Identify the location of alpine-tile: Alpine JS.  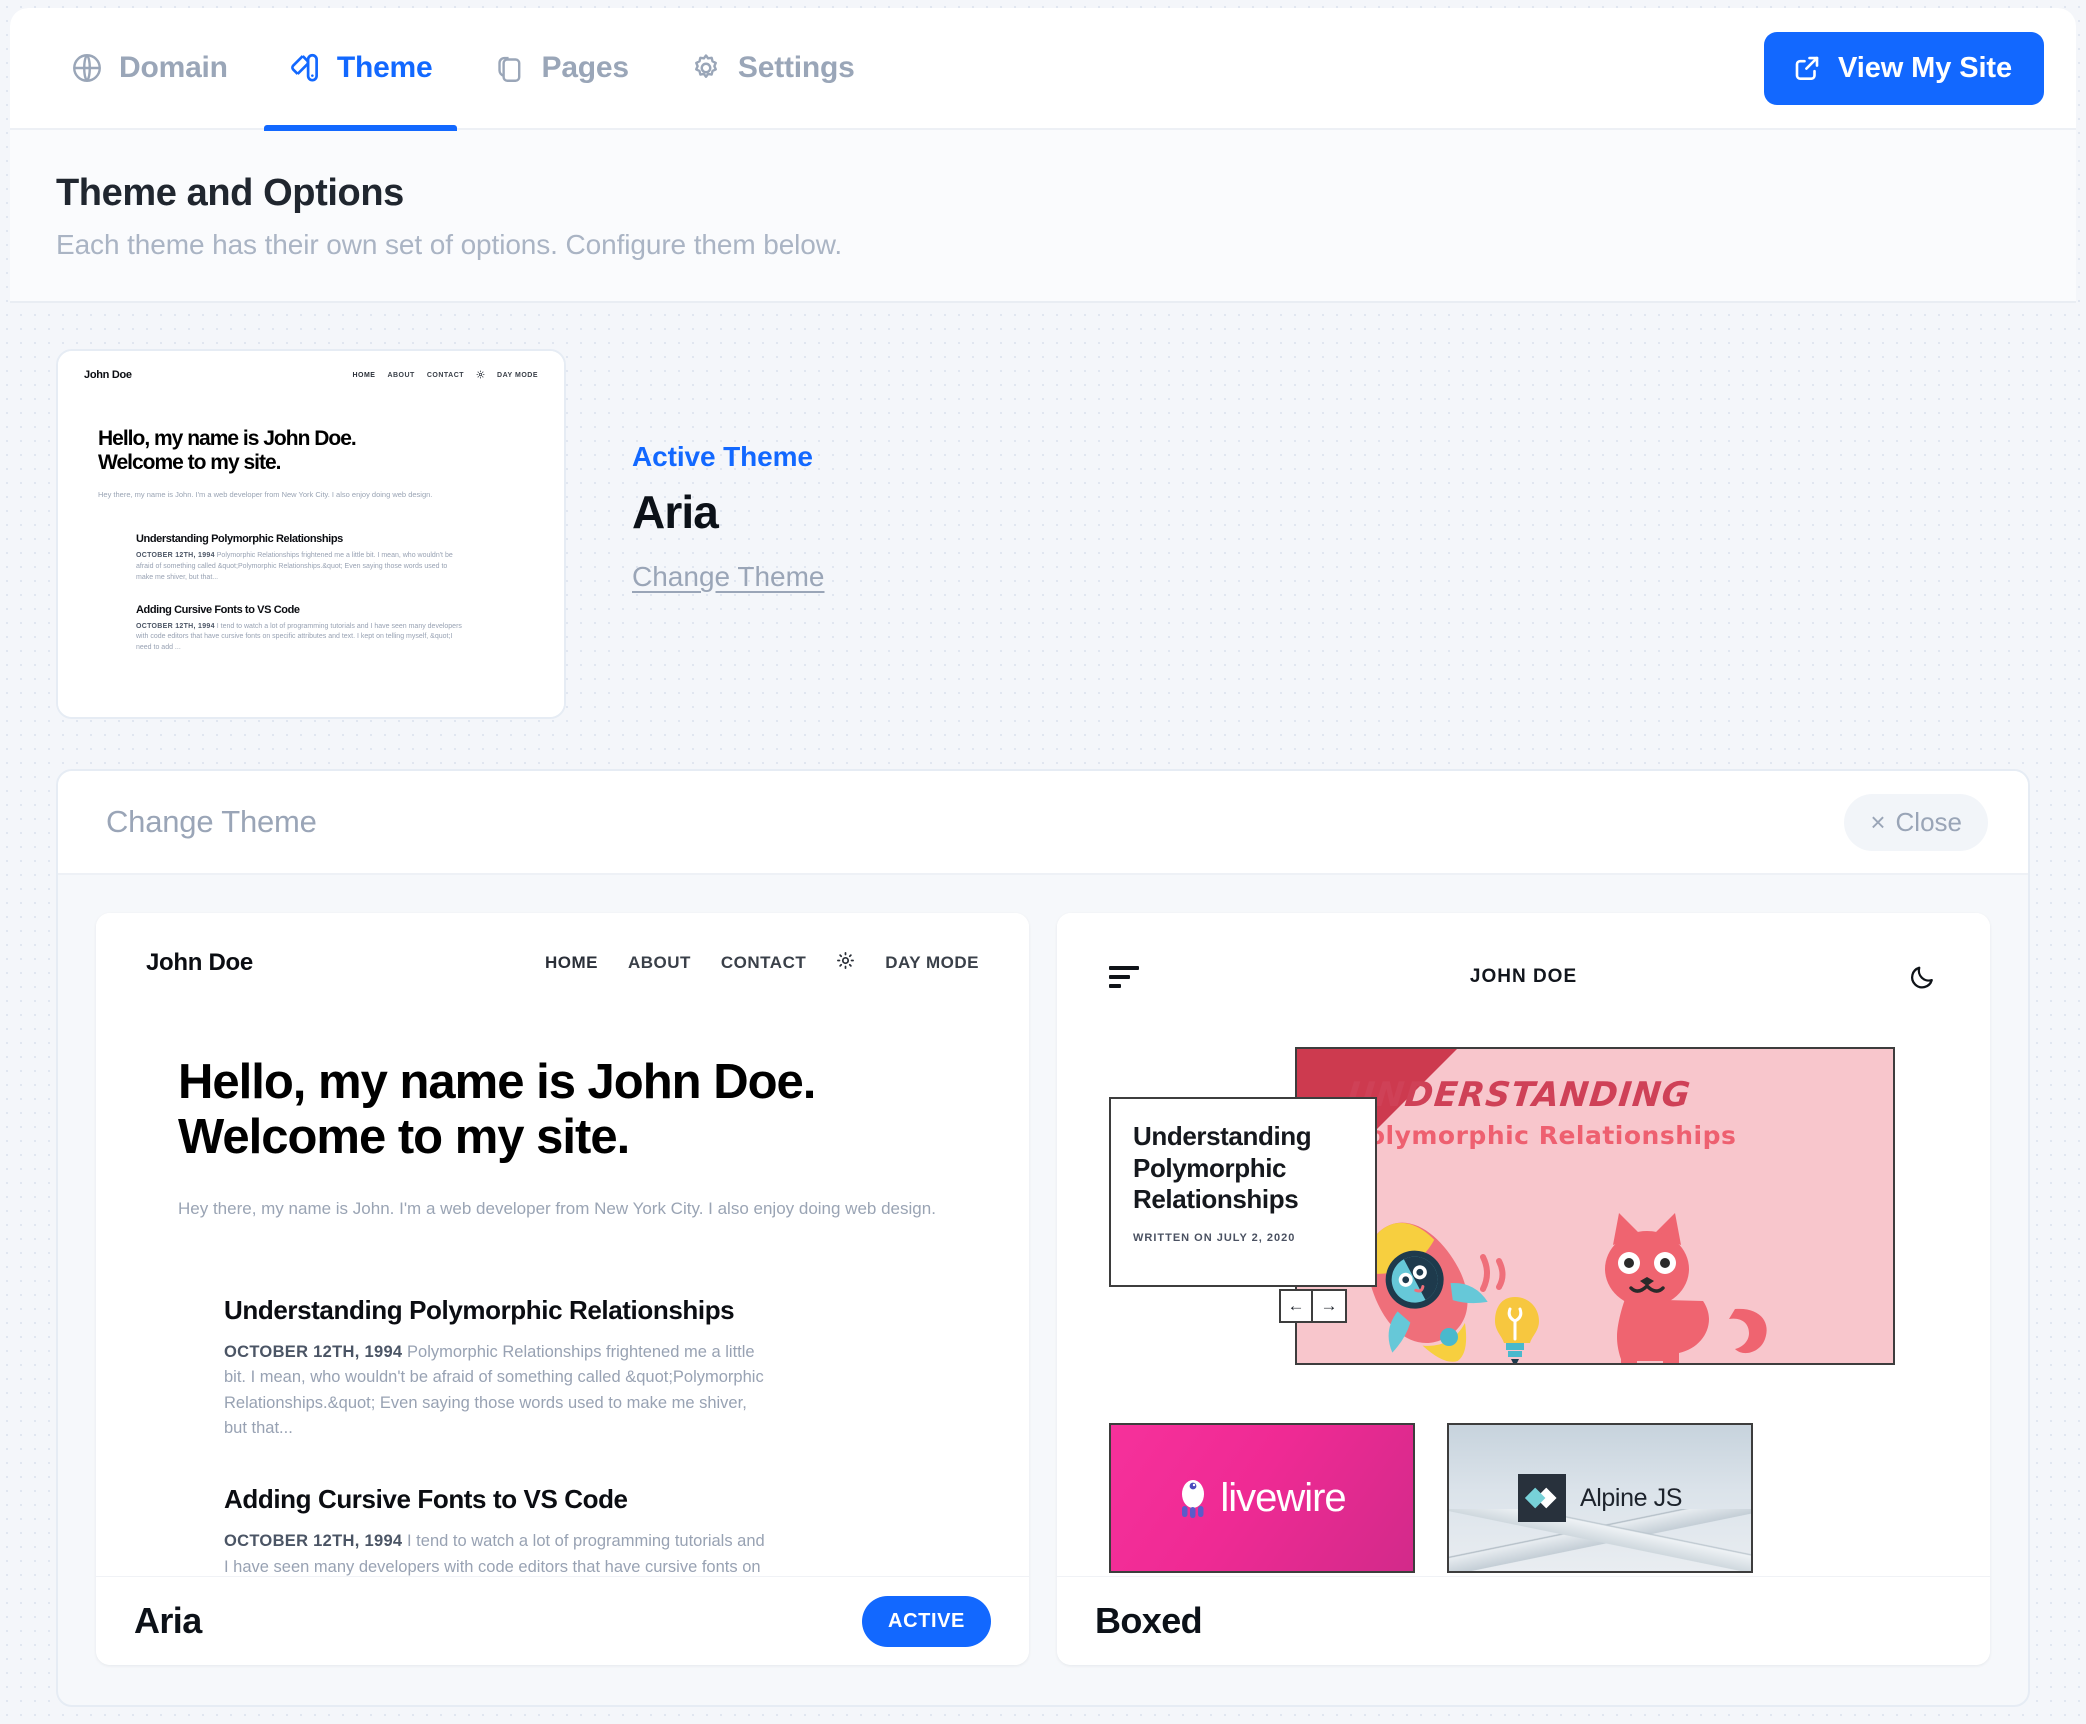
(1600, 1498).